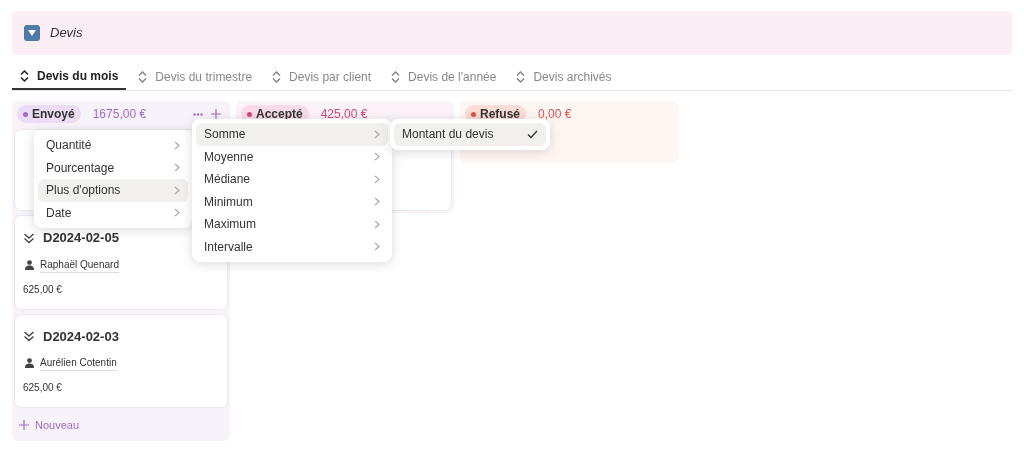  Describe the element at coordinates (564, 77) in the screenshot. I see `view-tab: Devis archivés` at that location.